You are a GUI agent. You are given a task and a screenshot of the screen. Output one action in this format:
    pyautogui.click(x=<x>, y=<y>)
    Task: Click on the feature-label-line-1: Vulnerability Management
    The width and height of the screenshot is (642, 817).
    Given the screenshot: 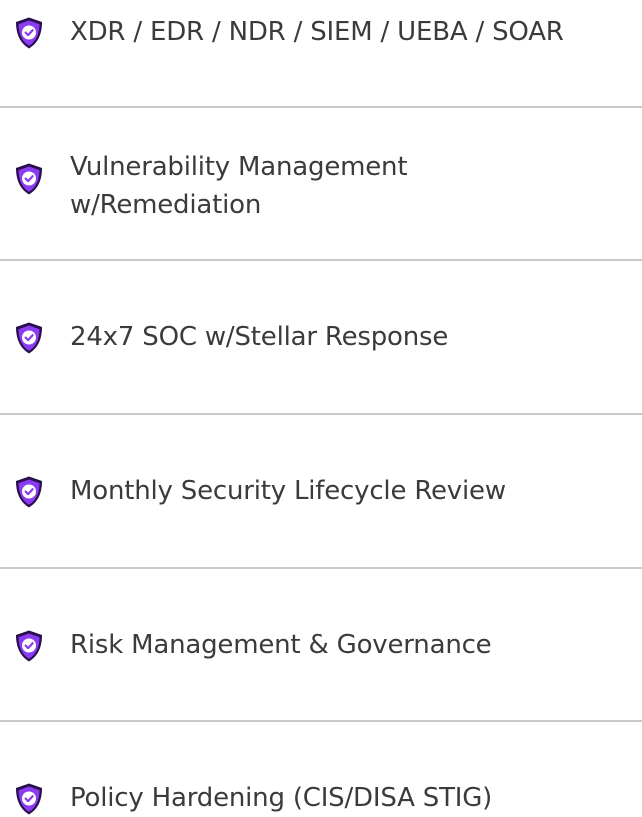 What is the action you would take?
    pyautogui.click(x=239, y=167)
    